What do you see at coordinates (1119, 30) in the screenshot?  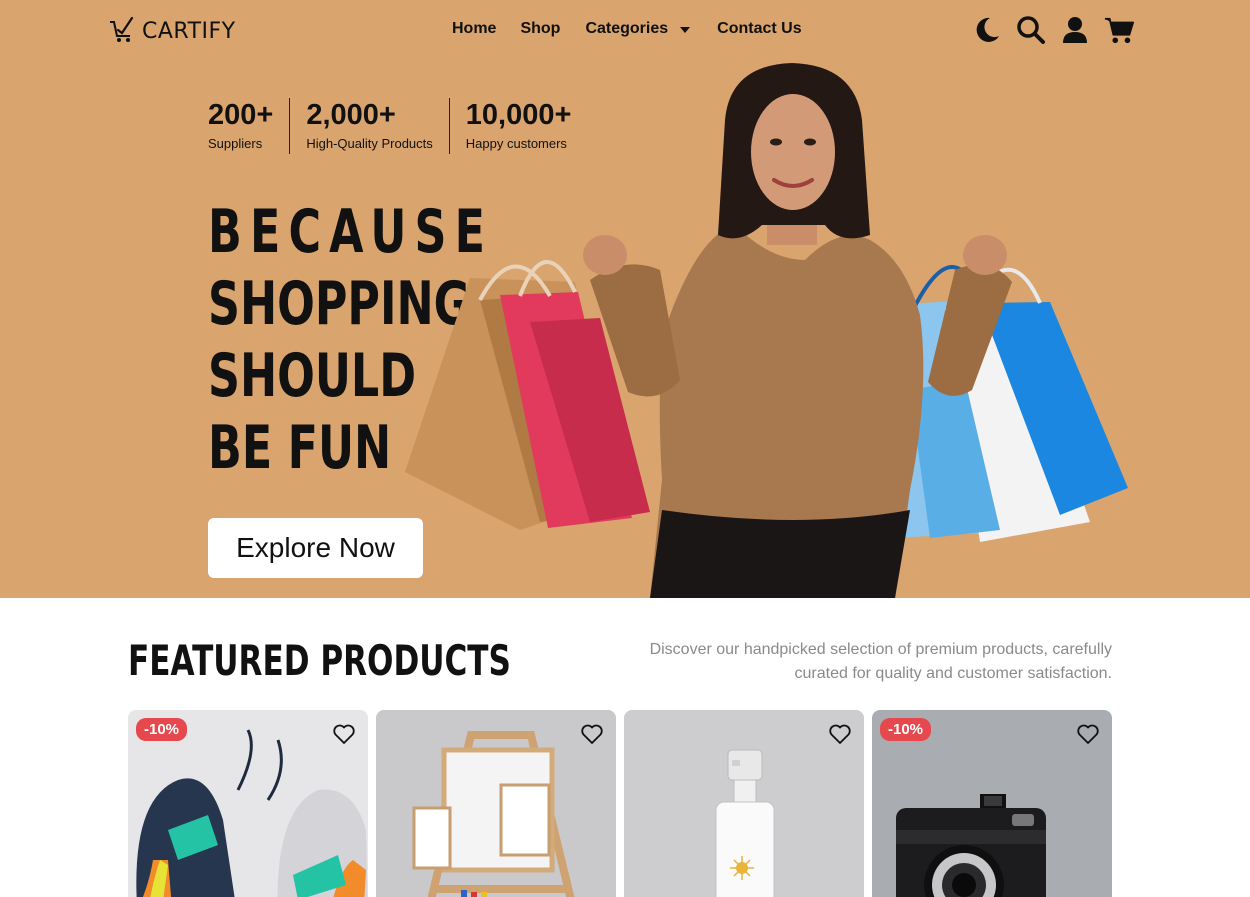 I see `cart-icon` at bounding box center [1119, 30].